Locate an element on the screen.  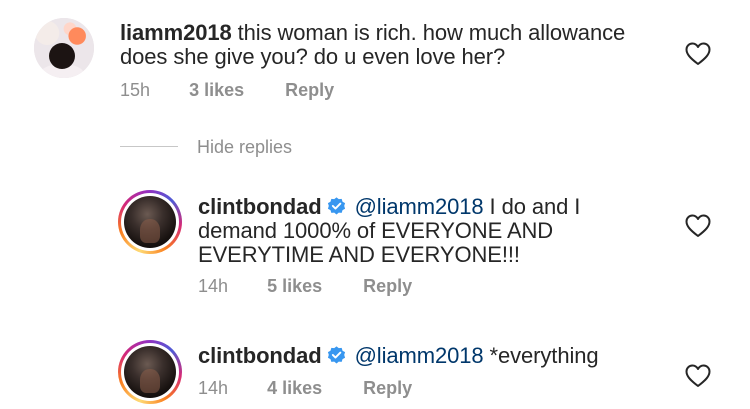
comment-text: *everything is located at coordinates (544, 355).